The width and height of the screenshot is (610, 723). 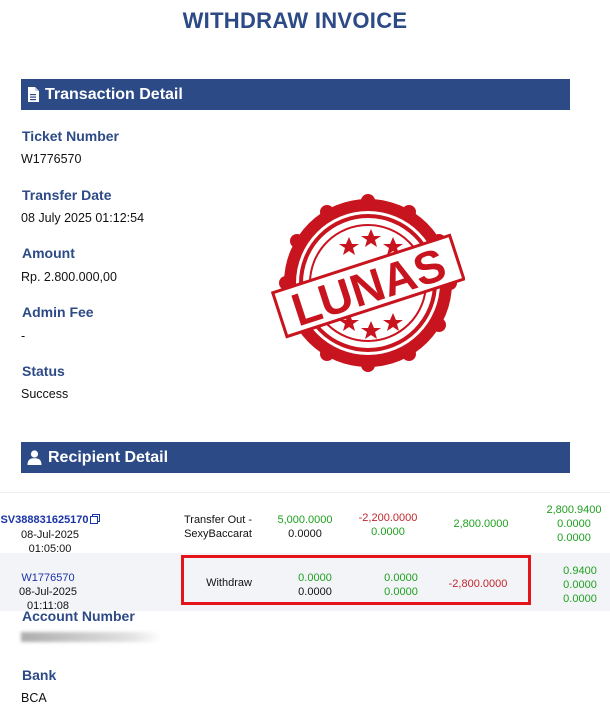 What do you see at coordinates (78, 616) in the screenshot?
I see `account-number-label: Account Number` at bounding box center [78, 616].